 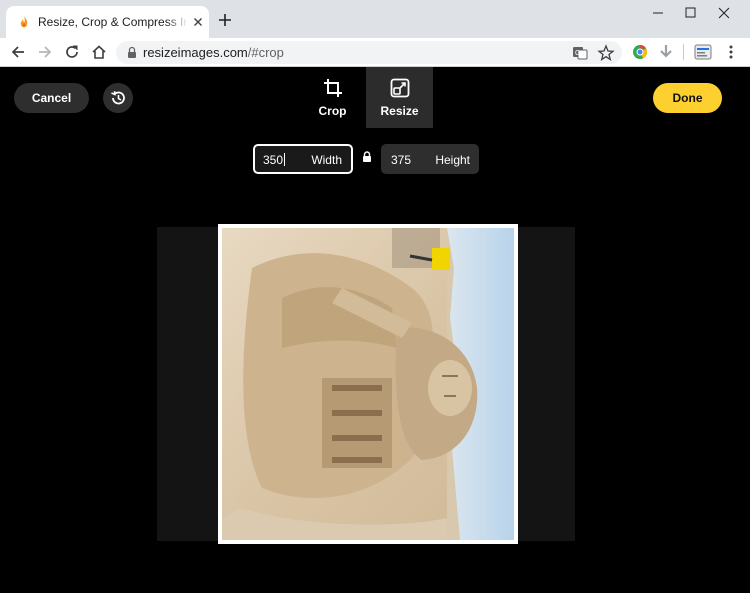 What do you see at coordinates (666, 52) in the screenshot?
I see `download-icon` at bounding box center [666, 52].